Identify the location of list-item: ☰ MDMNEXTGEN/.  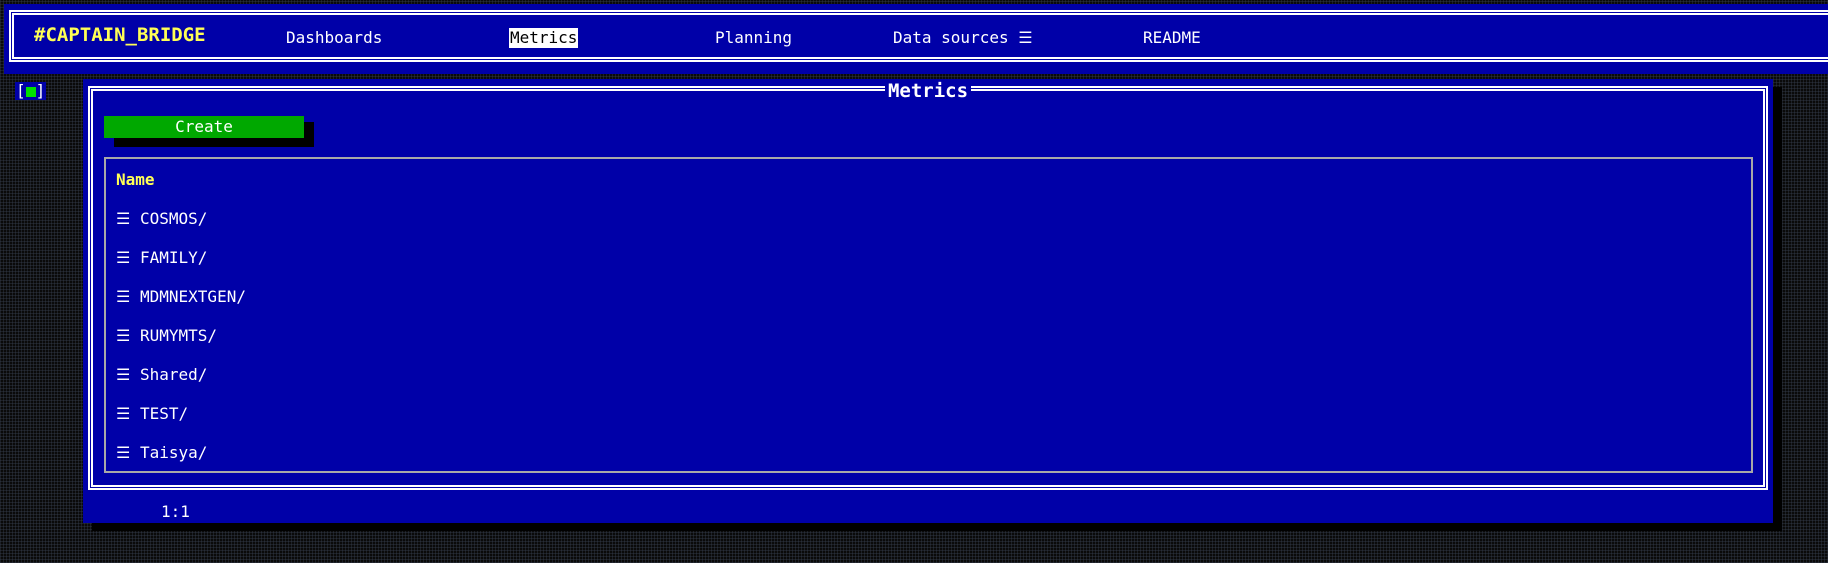
(181, 297).